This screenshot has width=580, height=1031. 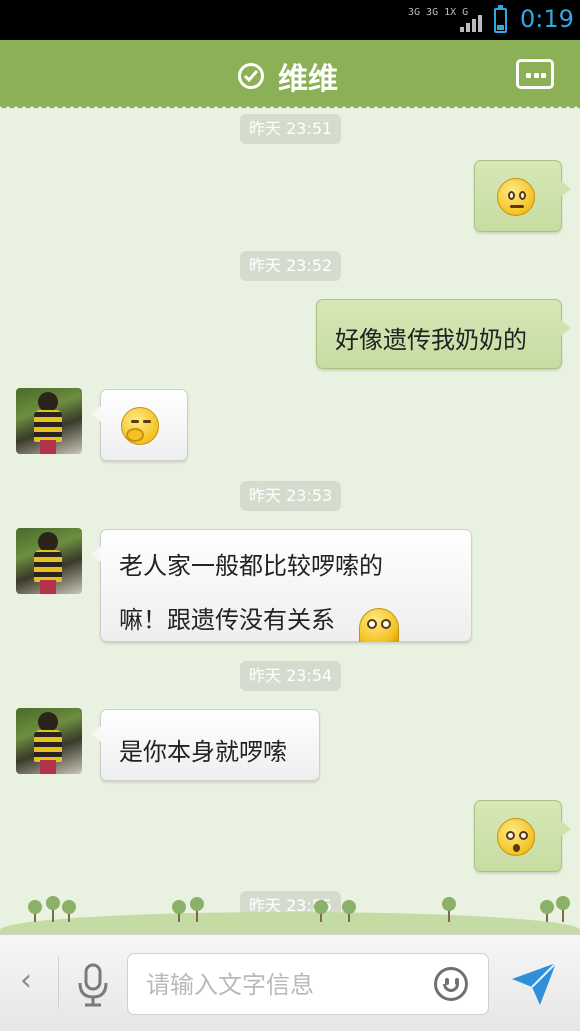 What do you see at coordinates (291, 676) in the screenshot?
I see `timestamp: 昨天 23:54` at bounding box center [291, 676].